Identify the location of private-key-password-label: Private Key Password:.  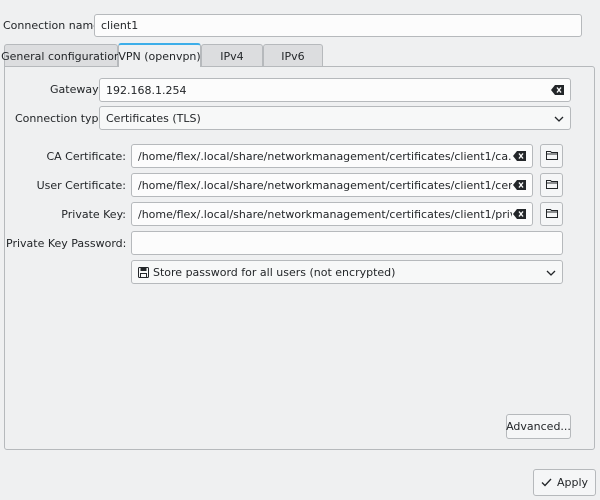
(66, 243).